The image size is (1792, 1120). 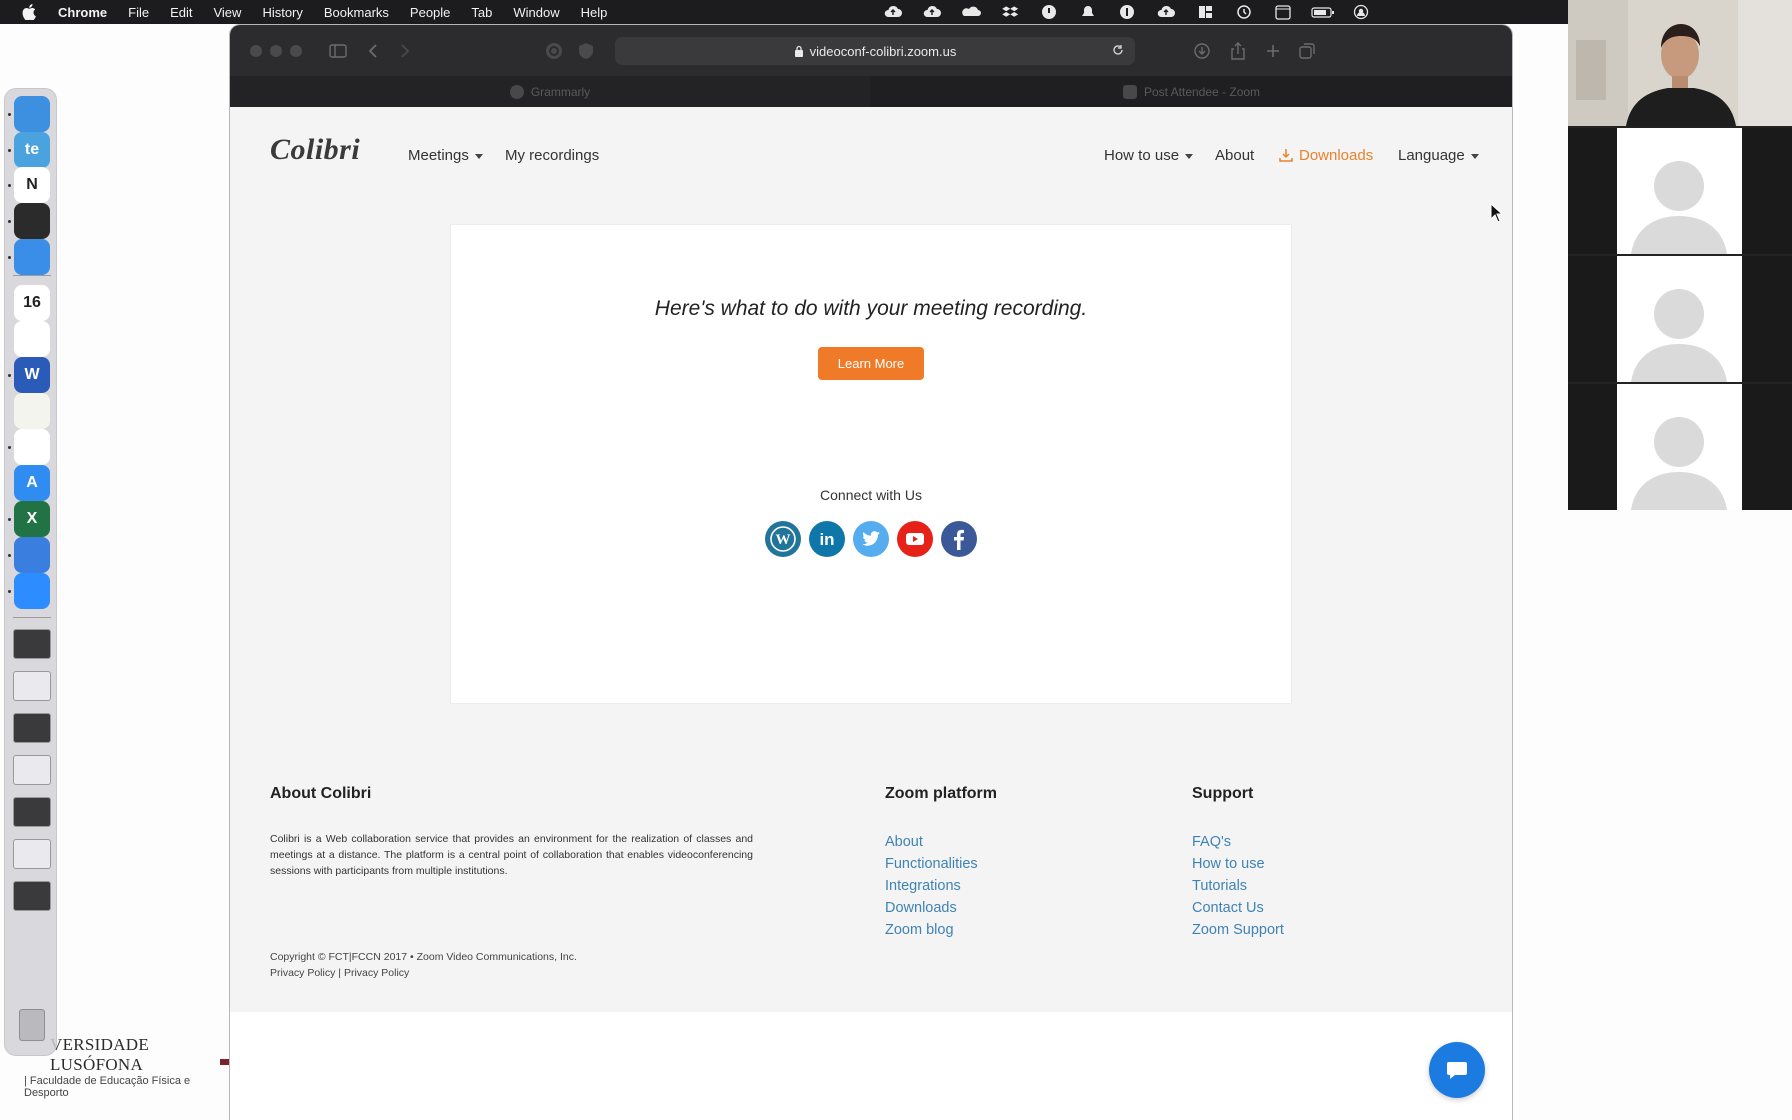 What do you see at coordinates (32, 411) in the screenshot?
I see `notes-icon` at bounding box center [32, 411].